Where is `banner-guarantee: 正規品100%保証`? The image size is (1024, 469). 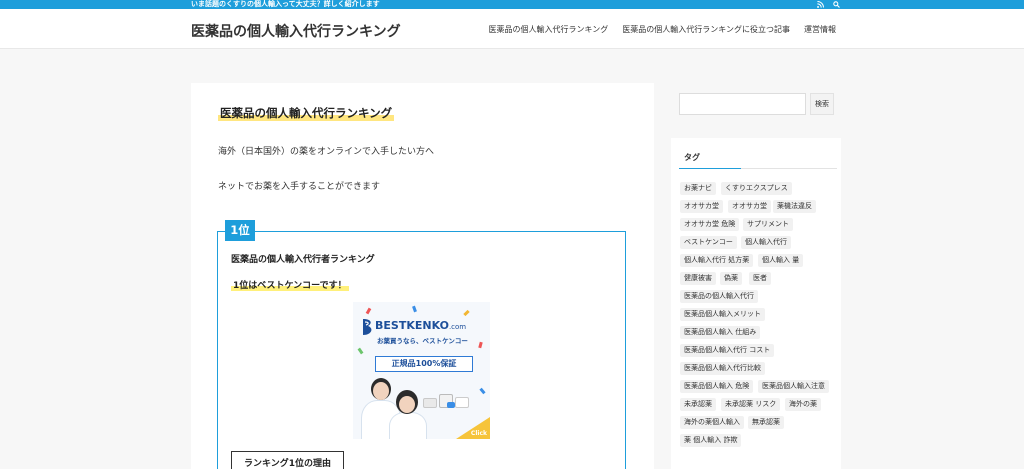
banner-guarantee: 正規品100%保証 is located at coordinates (424, 364).